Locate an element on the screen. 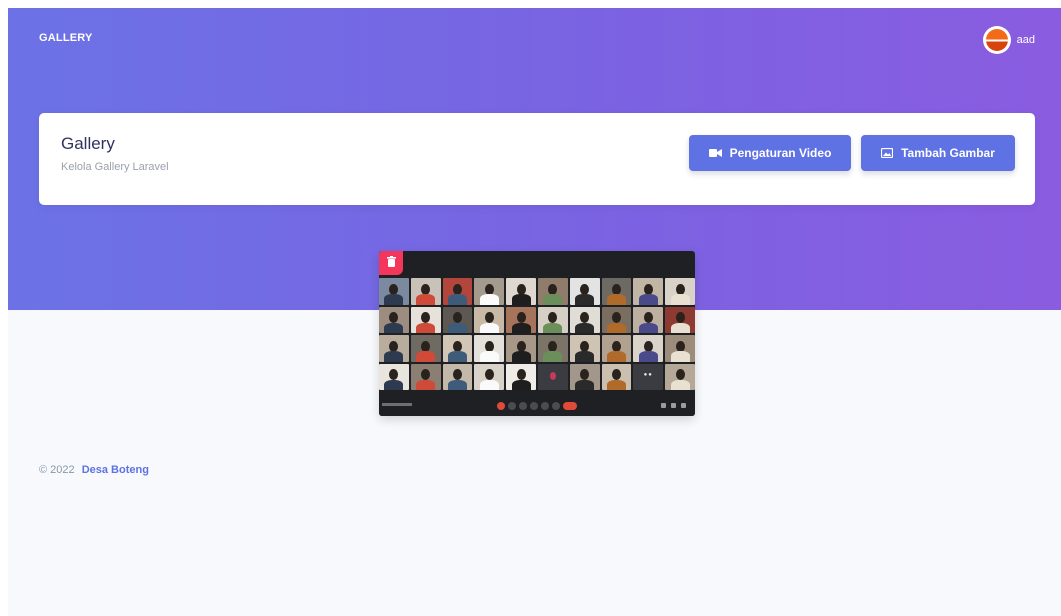 The image size is (1061, 616). image-icon is located at coordinates (887, 153).